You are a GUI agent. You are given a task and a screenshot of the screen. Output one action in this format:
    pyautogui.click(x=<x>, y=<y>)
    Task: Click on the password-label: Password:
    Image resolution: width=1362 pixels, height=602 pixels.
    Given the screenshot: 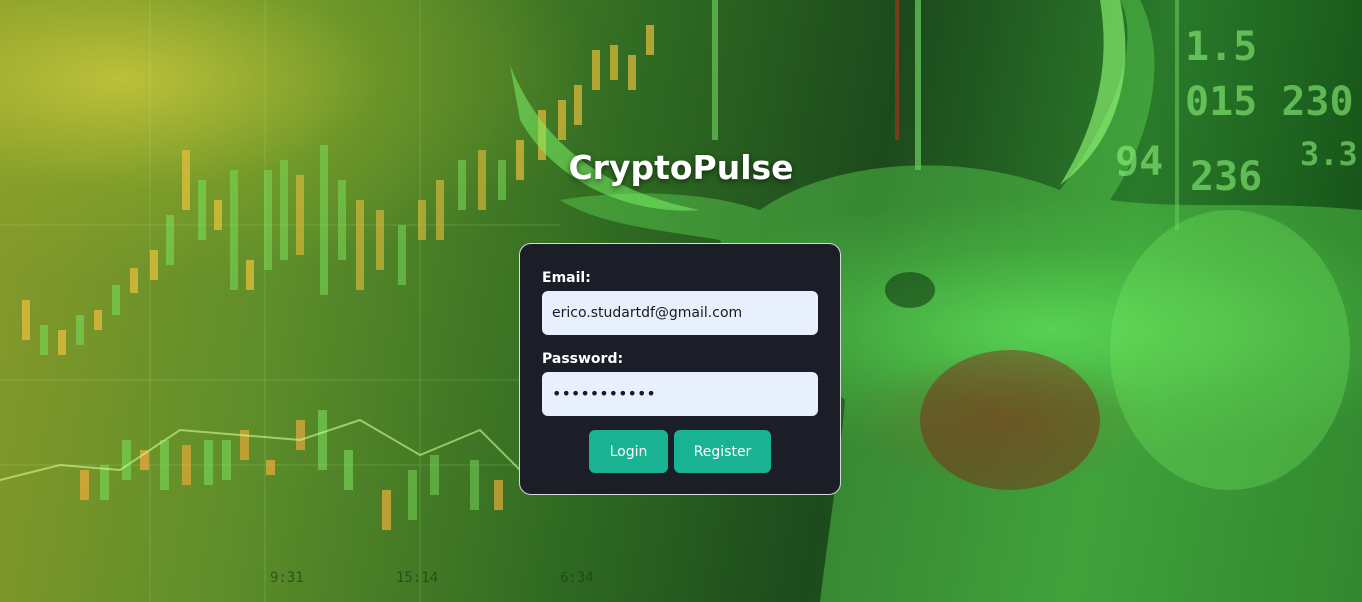 What is the action you would take?
    pyautogui.click(x=583, y=359)
    